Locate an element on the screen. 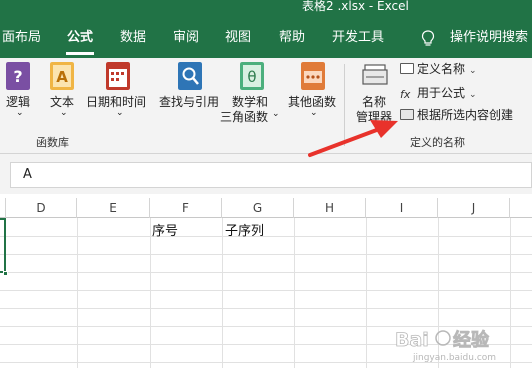 This screenshot has height=368, width=532. text-function-icon: A is located at coordinates (62, 76).